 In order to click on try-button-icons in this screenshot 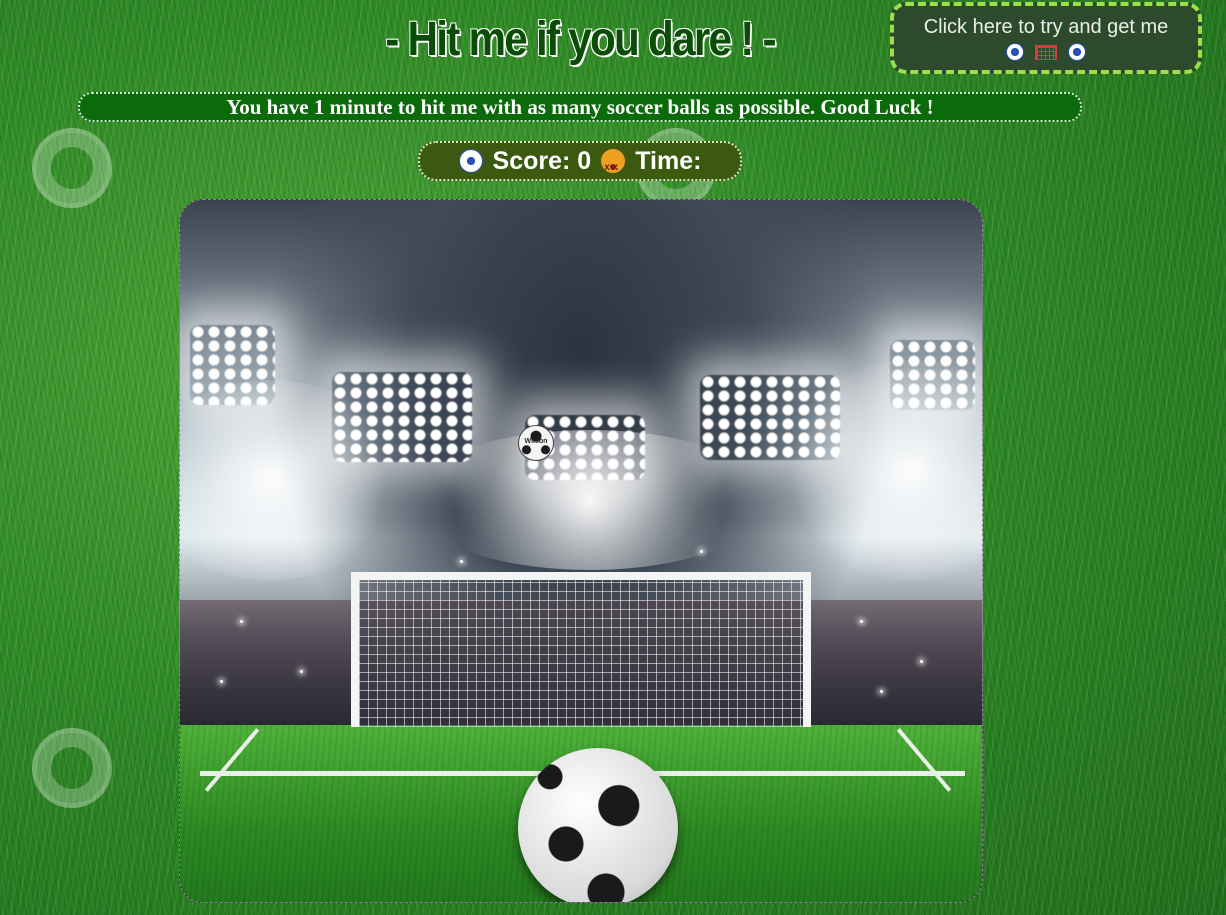, I will do `click(1046, 51)`.